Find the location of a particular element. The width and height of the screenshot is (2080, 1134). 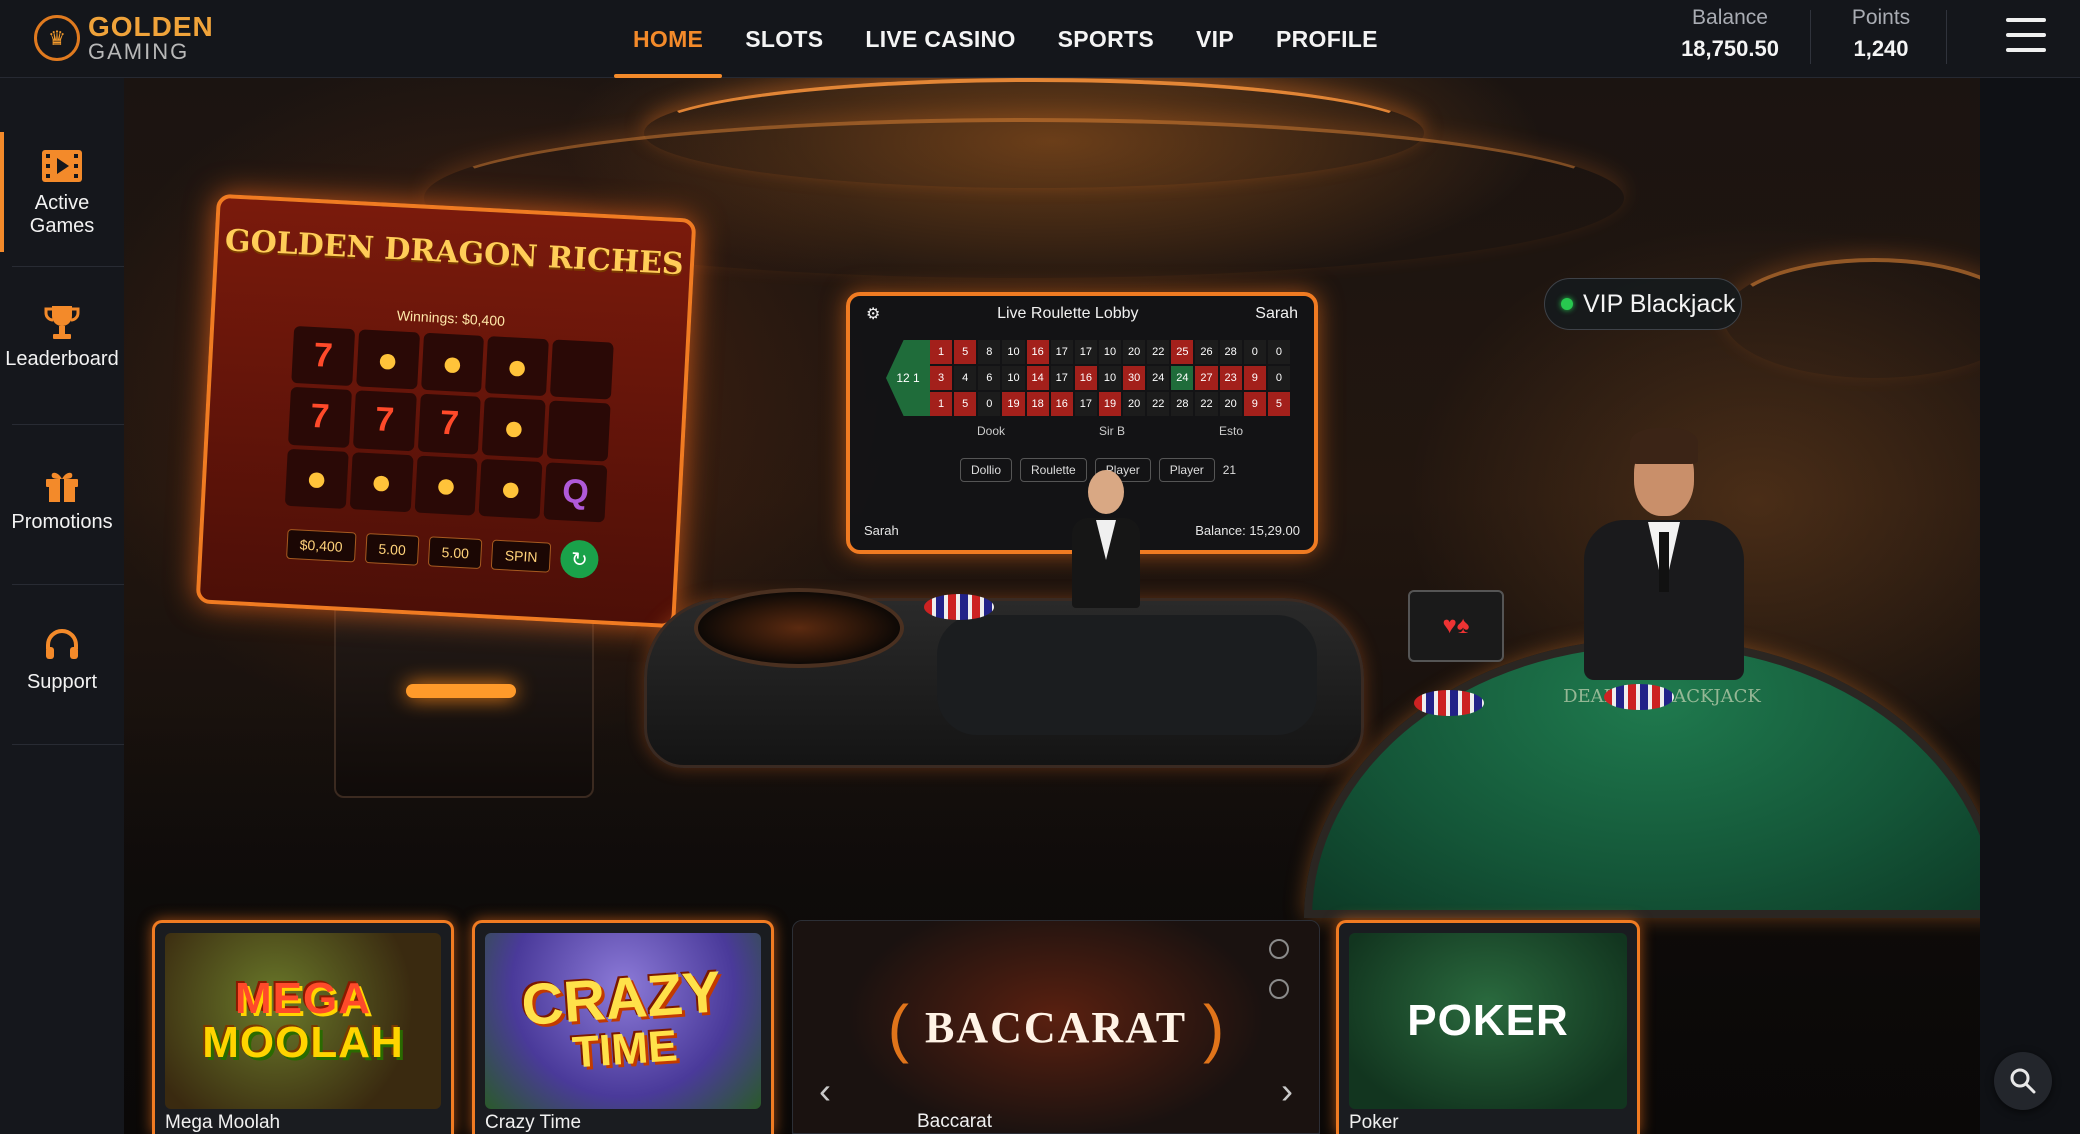

art-title: BACCARAT is located at coordinates (1056, 1027).